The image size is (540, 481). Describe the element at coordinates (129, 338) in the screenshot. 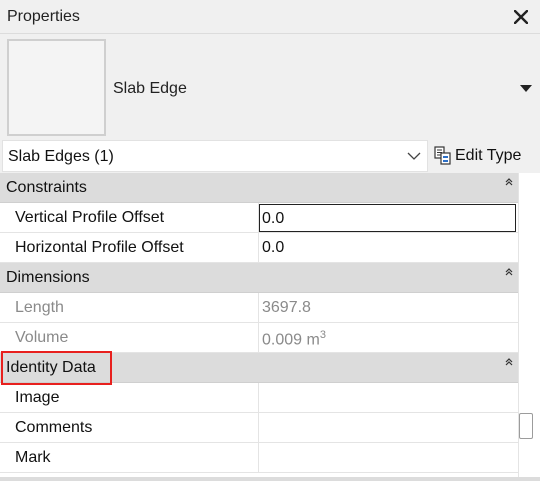

I see `property-name: Volume` at that location.